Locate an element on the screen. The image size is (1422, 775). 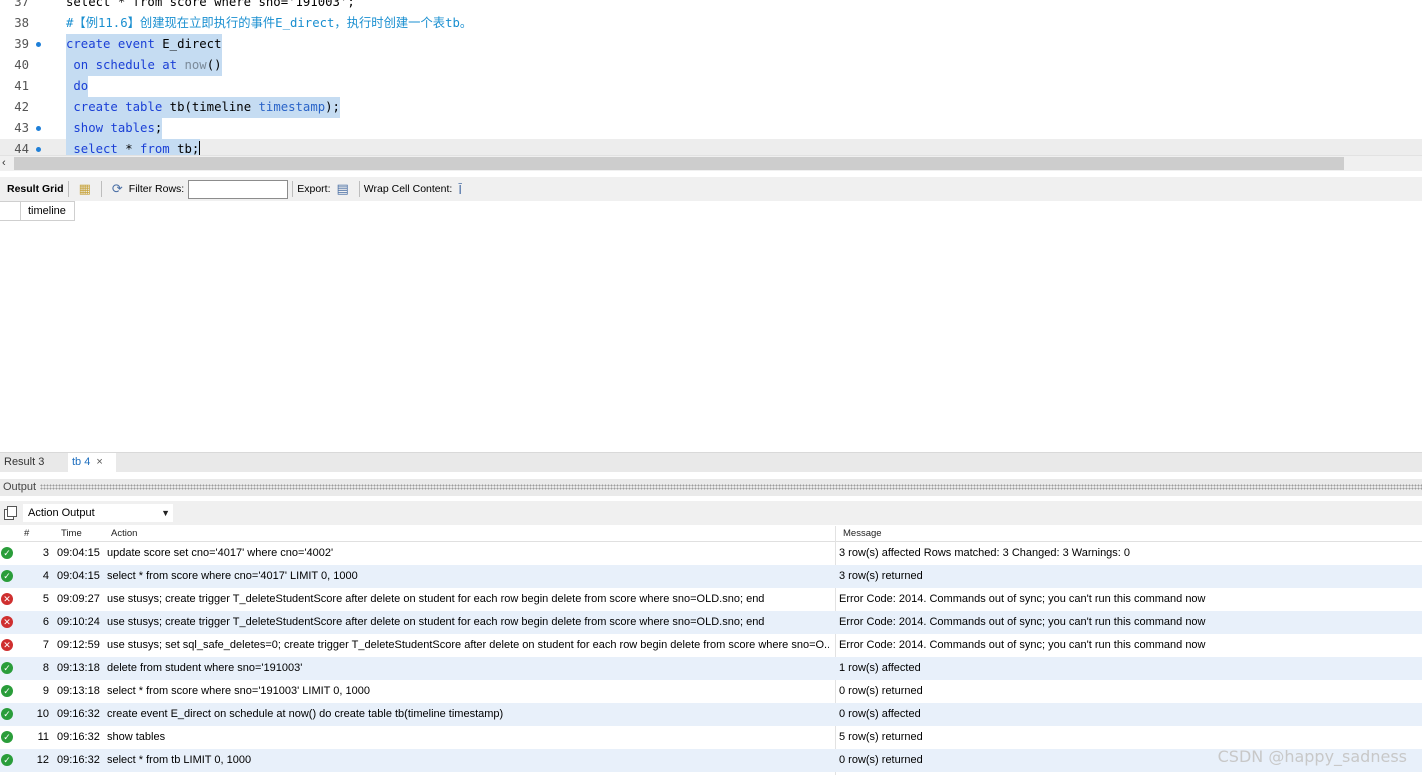
refresh-icon: ⟳ is located at coordinates (117, 189).